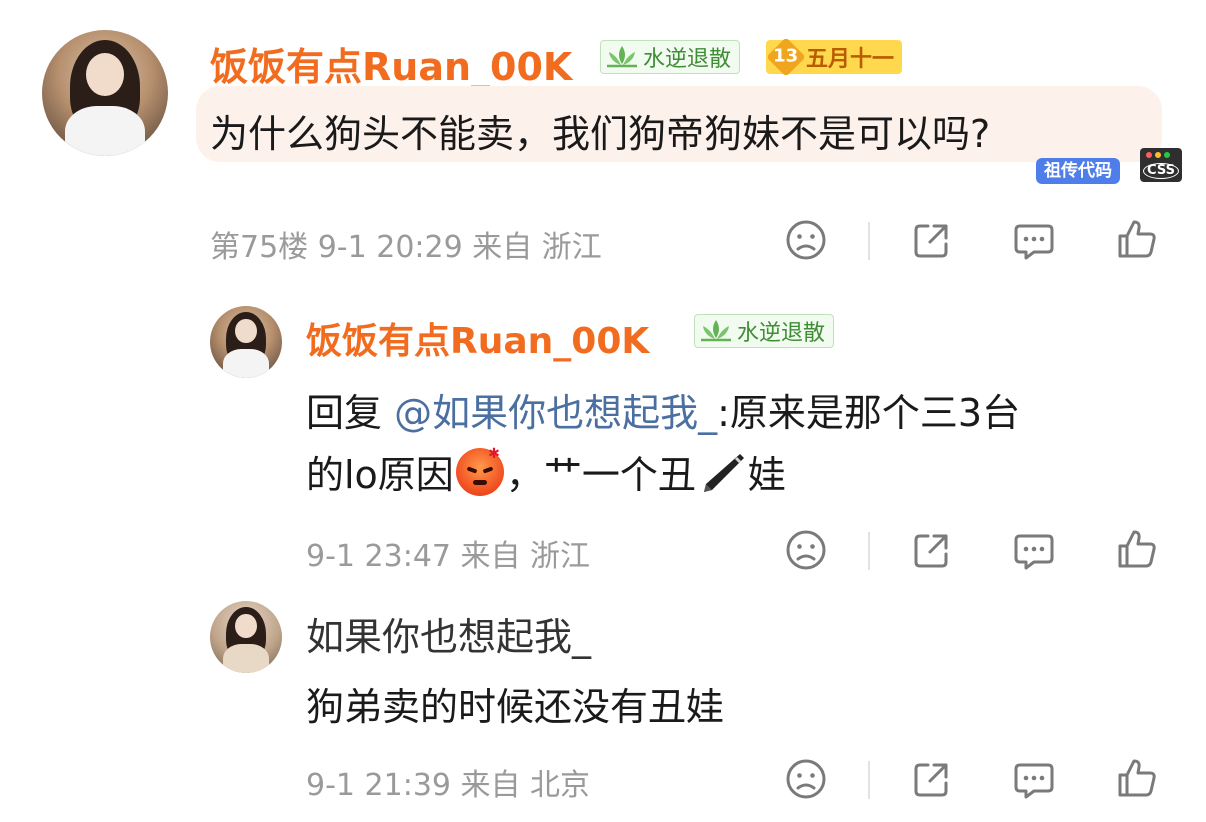  I want to click on comment-username: 饭饭有点Ruan_00K, so click(391, 63).